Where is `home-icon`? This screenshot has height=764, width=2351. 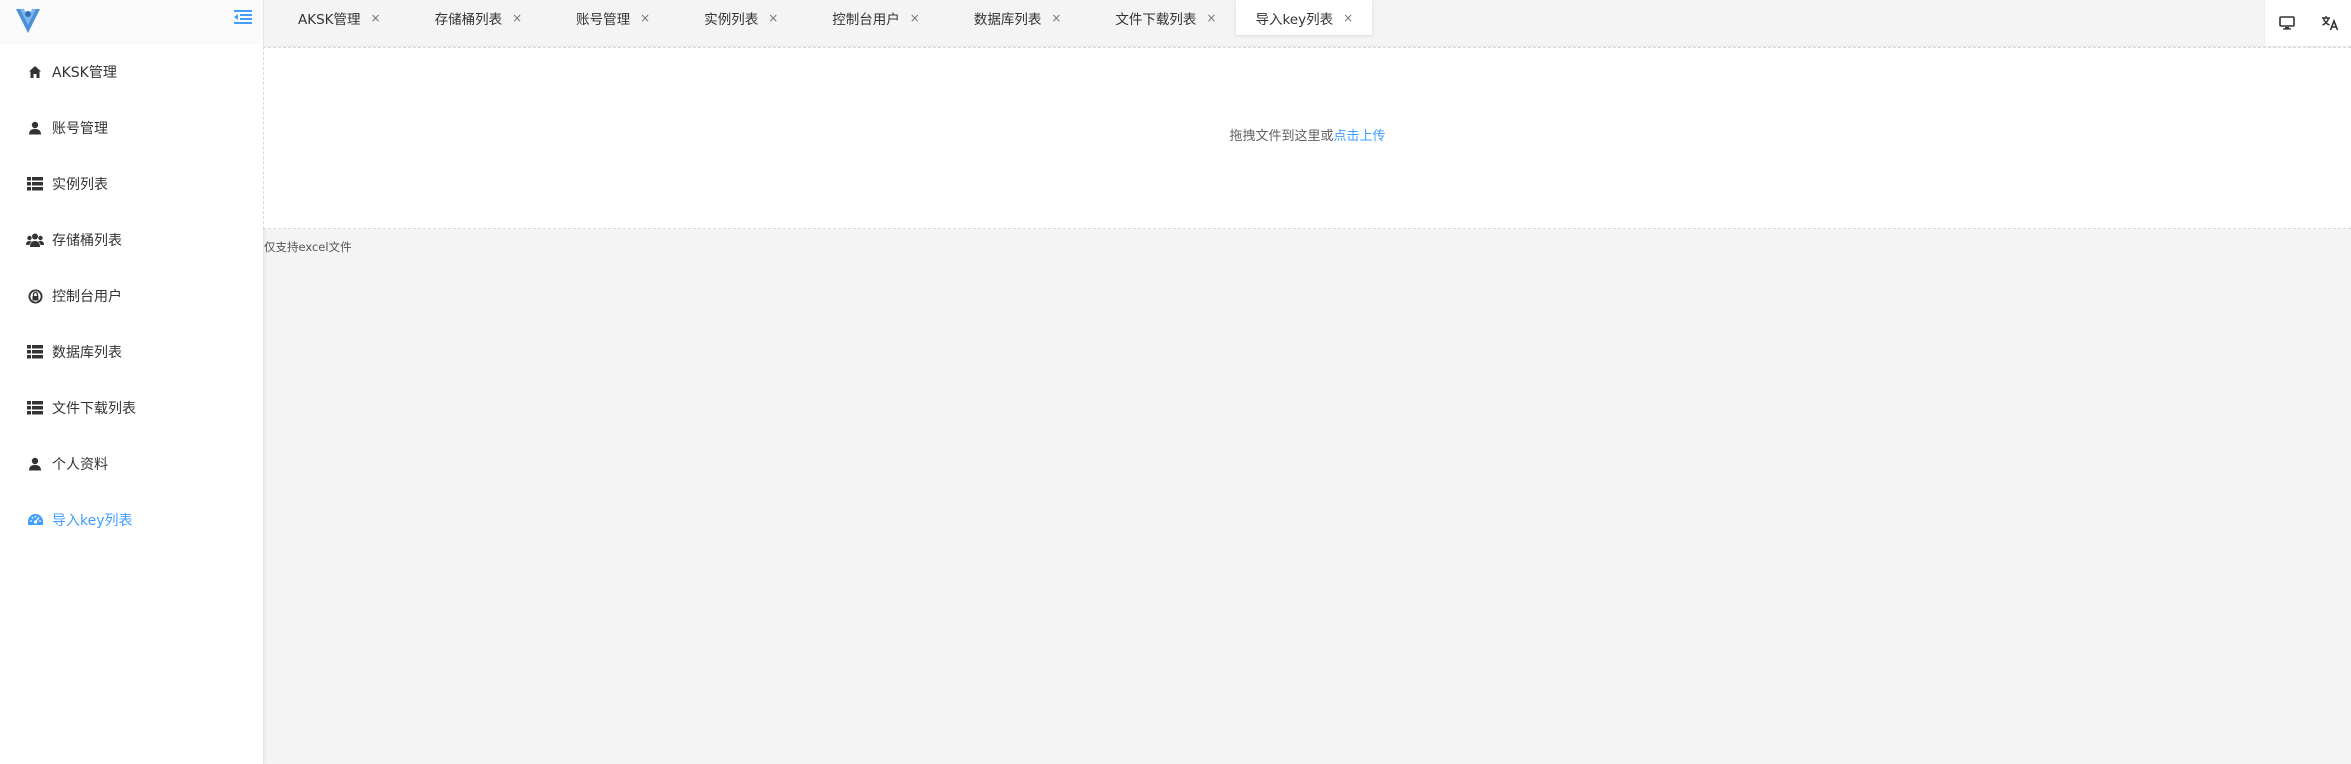 home-icon is located at coordinates (35, 72).